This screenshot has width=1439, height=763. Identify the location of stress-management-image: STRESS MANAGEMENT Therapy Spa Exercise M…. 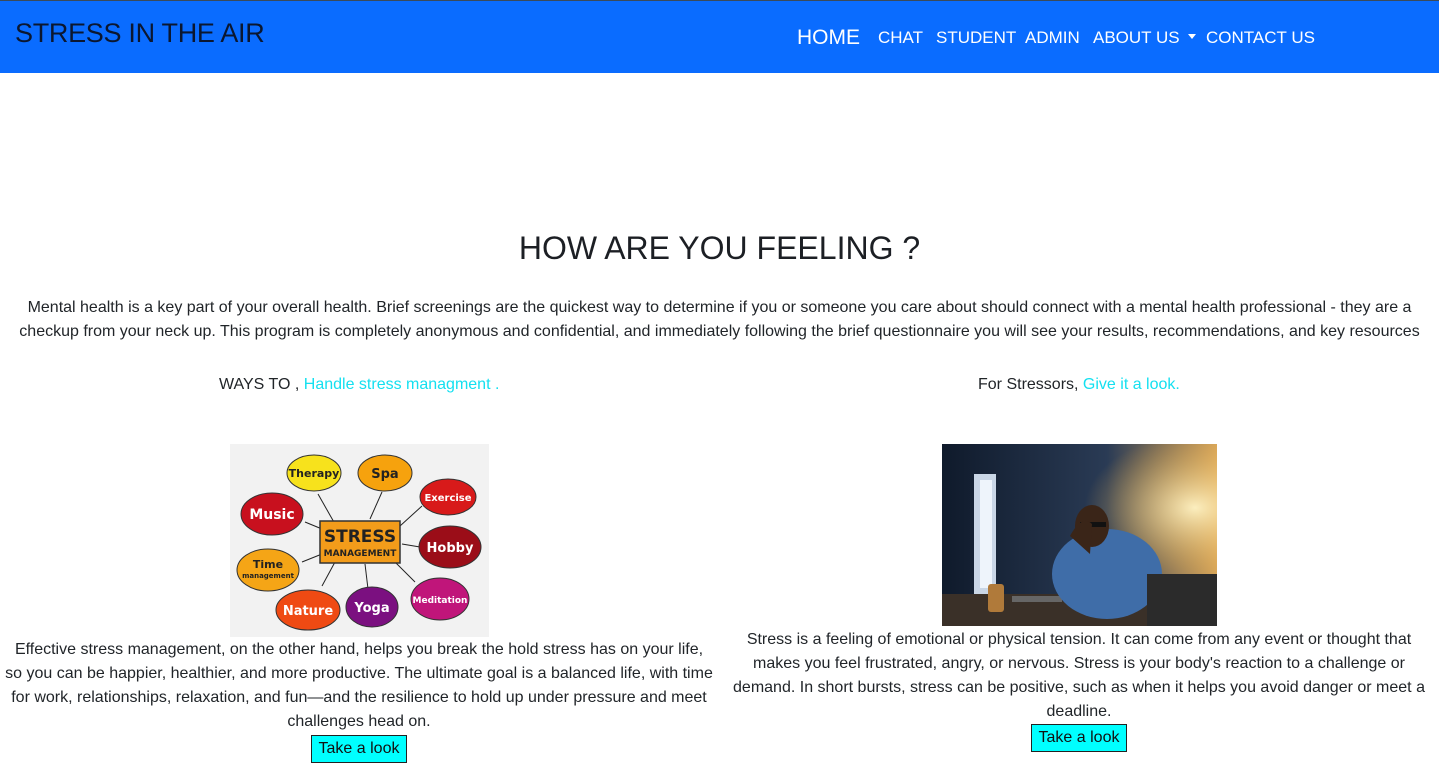
(359, 540).